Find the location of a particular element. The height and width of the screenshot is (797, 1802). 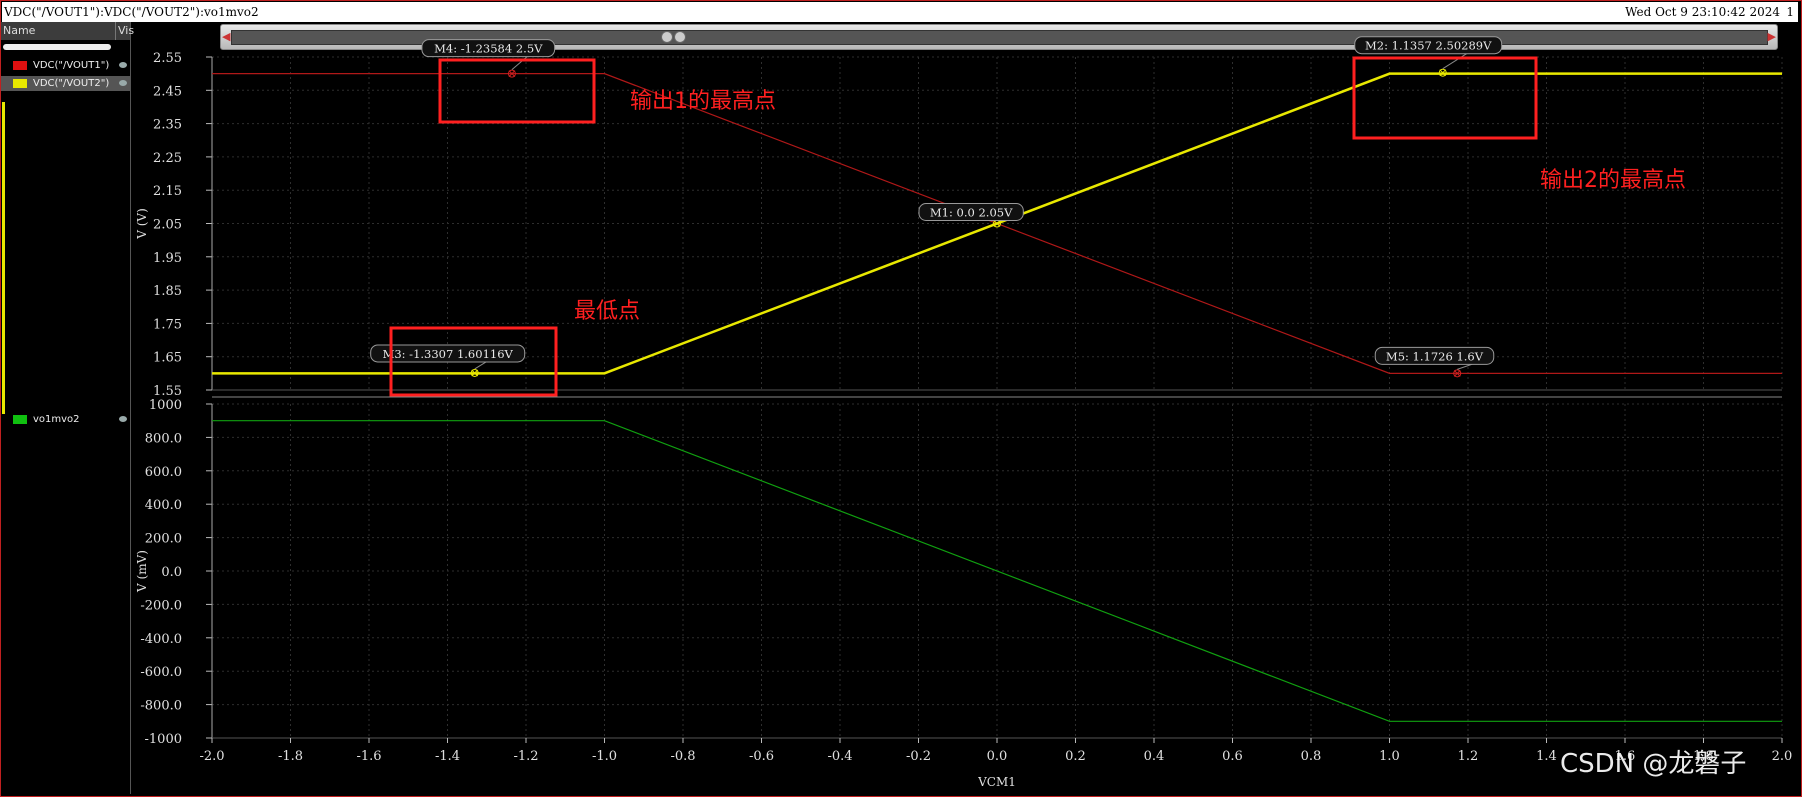

x-tick-label: 0.8 is located at coordinates (1311, 756).